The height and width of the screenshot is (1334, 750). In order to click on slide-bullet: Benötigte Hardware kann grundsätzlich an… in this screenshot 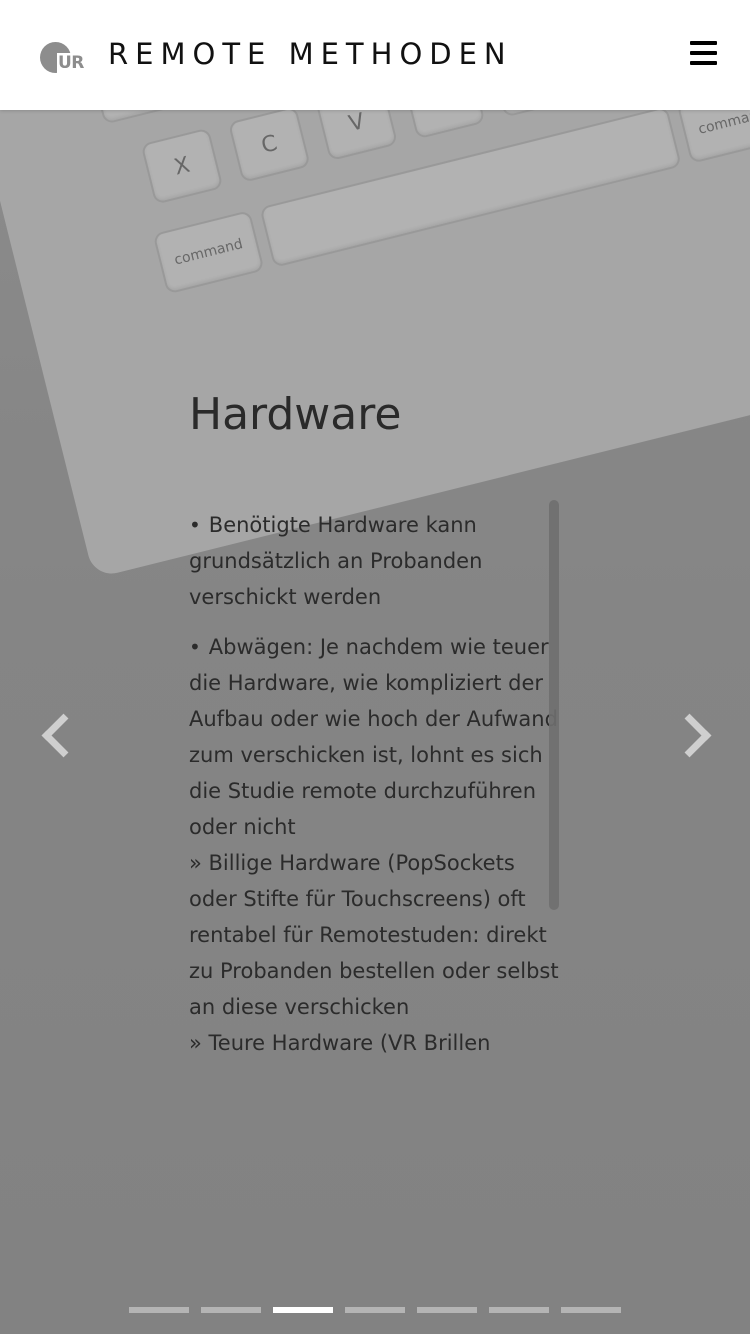, I will do `click(379, 561)`.